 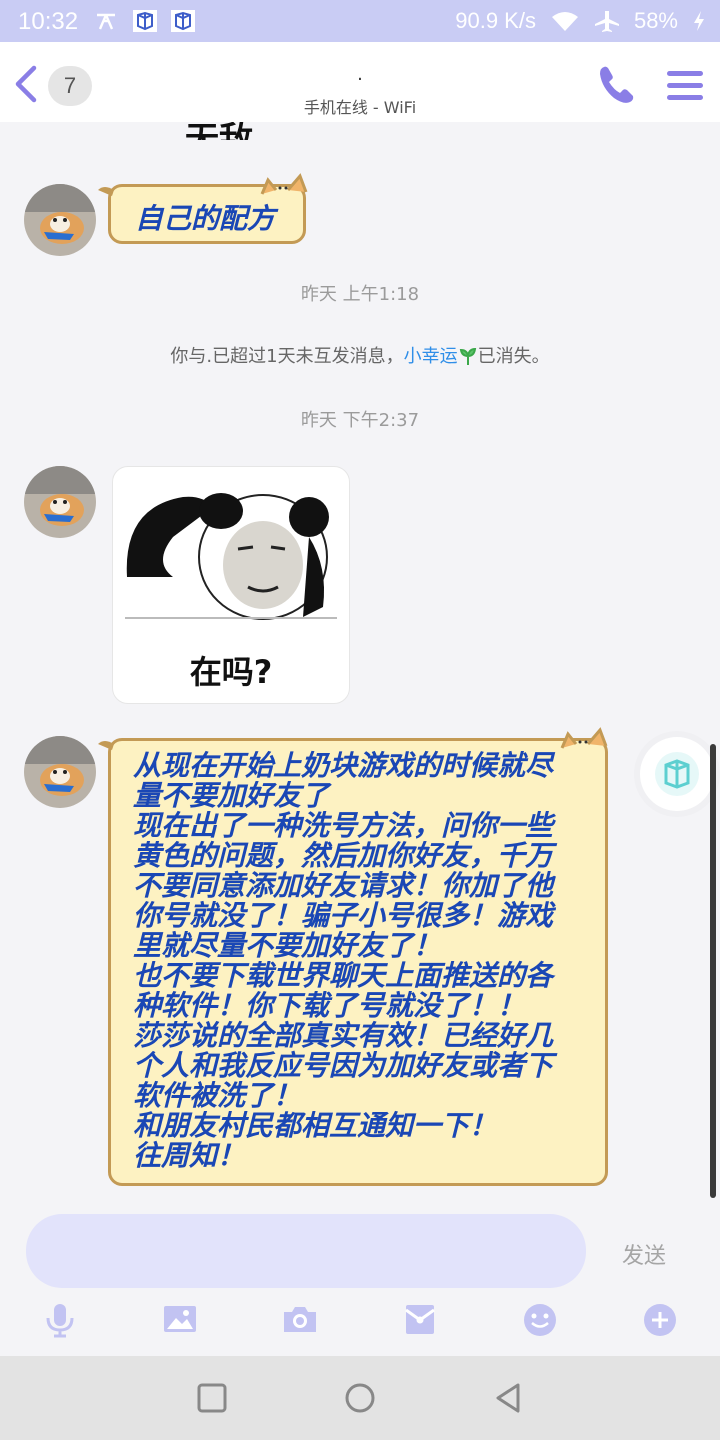 What do you see at coordinates (145, 21) in the screenshot?
I see `cube-notification-icon` at bounding box center [145, 21].